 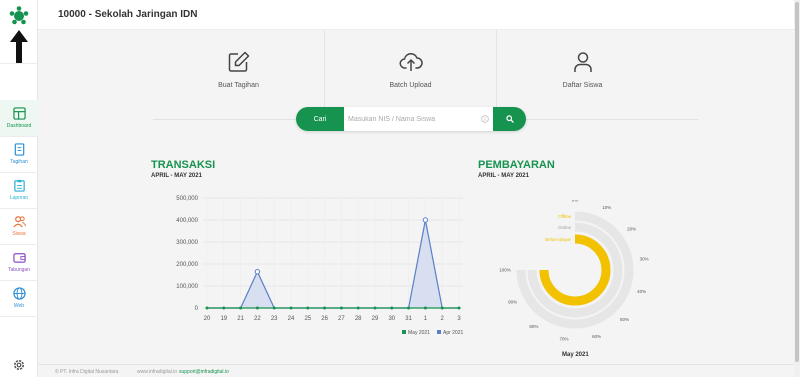 I want to click on sidebar-item-laporan: Laporan, so click(x=19, y=190).